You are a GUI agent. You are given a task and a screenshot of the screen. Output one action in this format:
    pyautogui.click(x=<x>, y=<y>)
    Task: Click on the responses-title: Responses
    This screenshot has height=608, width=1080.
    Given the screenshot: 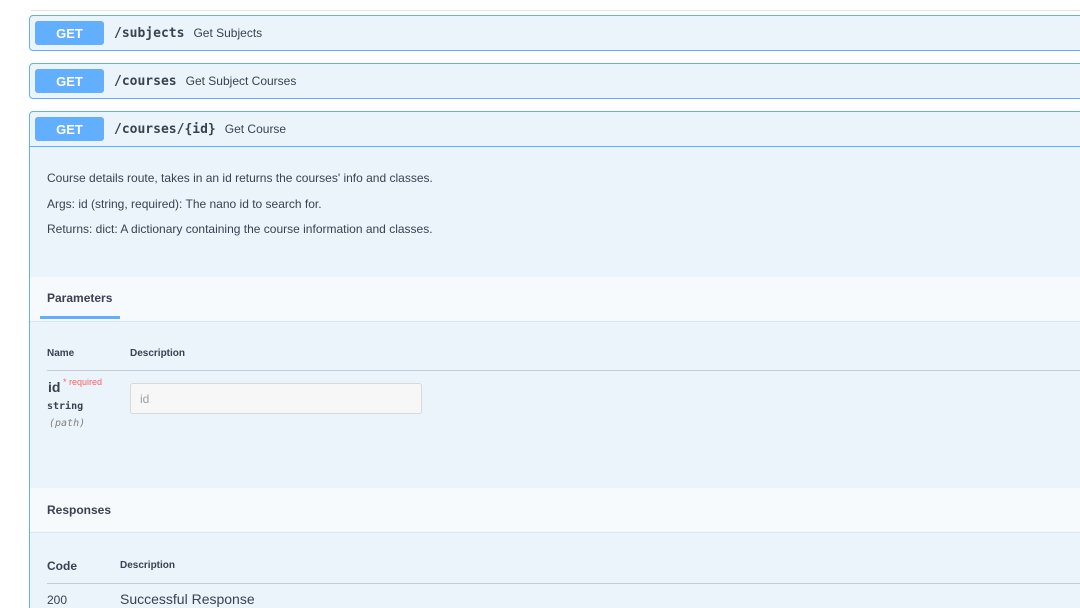 What is the action you would take?
    pyautogui.click(x=79, y=510)
    